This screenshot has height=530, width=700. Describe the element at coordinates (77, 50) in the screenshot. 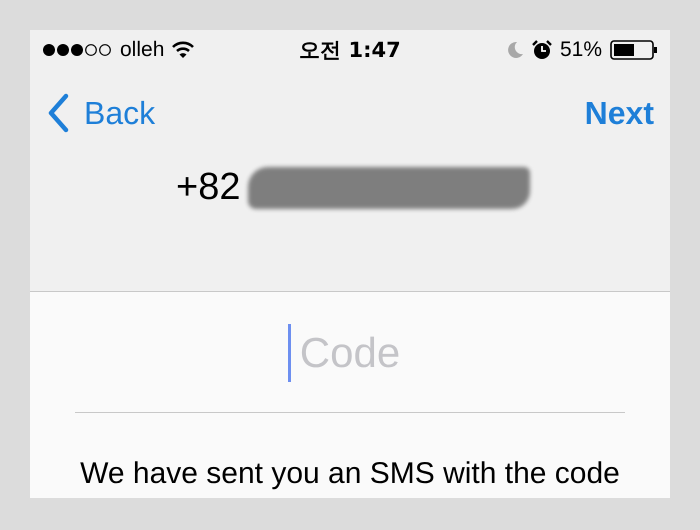

I see `signal-icon` at that location.